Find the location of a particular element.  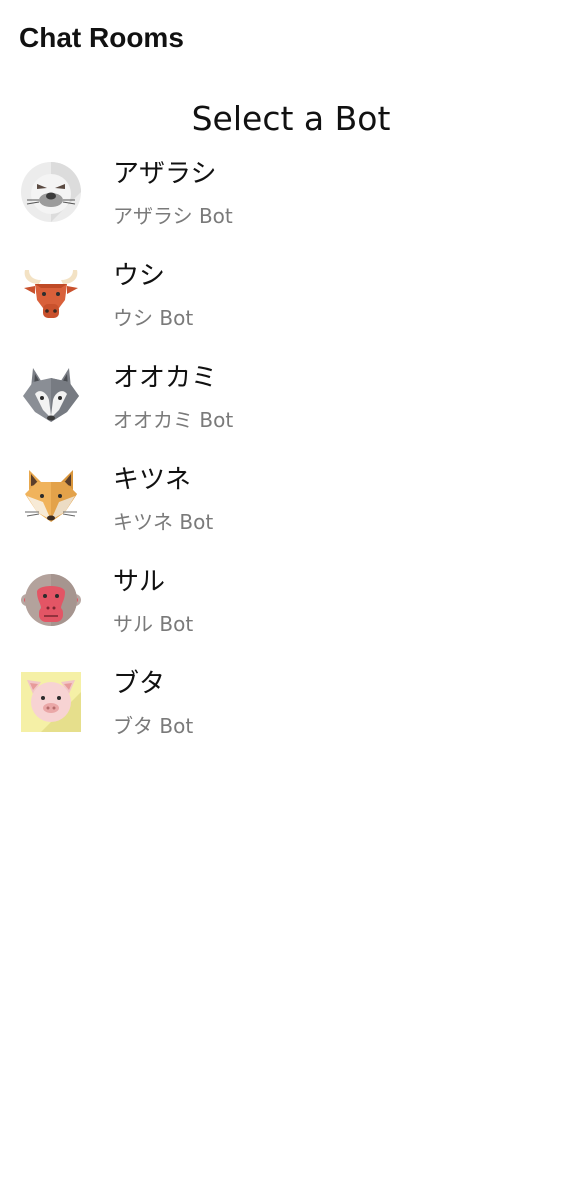

bot-name: キツネ is located at coordinates (152, 480).